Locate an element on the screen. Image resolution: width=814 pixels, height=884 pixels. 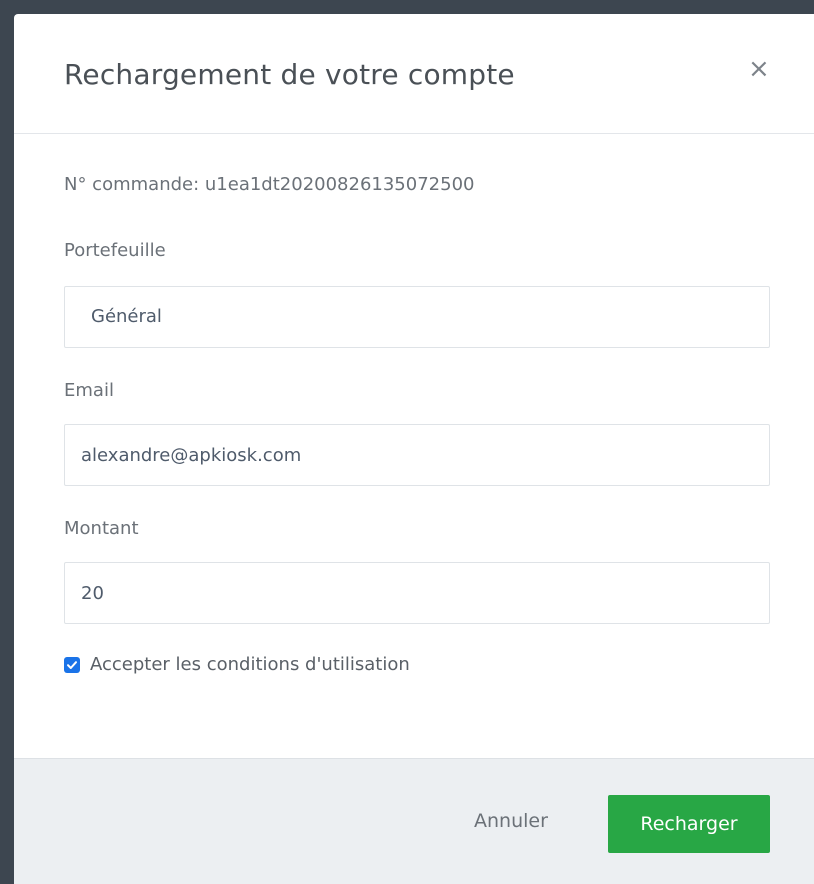
terms-row: Accepter les conditions d'utilisation is located at coordinates (237, 664).